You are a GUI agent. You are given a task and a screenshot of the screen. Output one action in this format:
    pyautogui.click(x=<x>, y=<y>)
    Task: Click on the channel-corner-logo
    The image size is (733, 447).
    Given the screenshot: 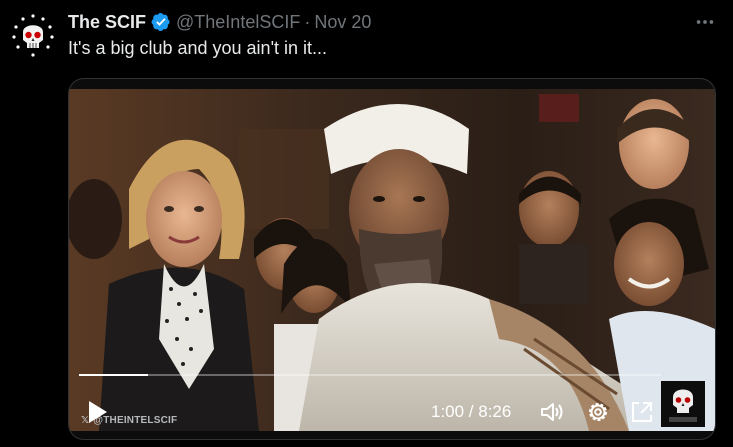 What is the action you would take?
    pyautogui.click(x=683, y=404)
    